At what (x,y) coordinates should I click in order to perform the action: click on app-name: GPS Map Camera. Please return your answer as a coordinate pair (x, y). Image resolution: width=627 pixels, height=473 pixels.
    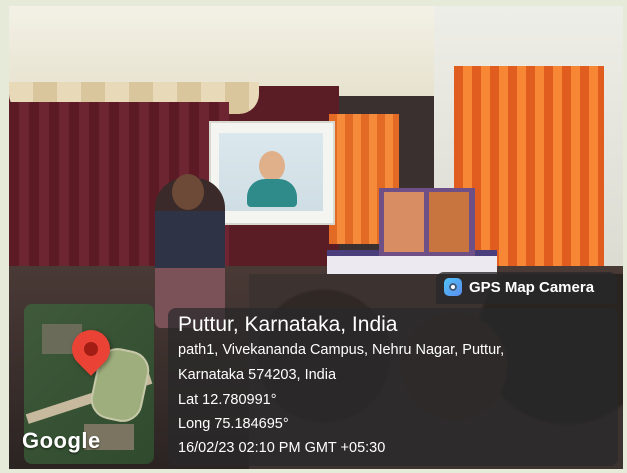
    Looking at the image, I should click on (532, 287).